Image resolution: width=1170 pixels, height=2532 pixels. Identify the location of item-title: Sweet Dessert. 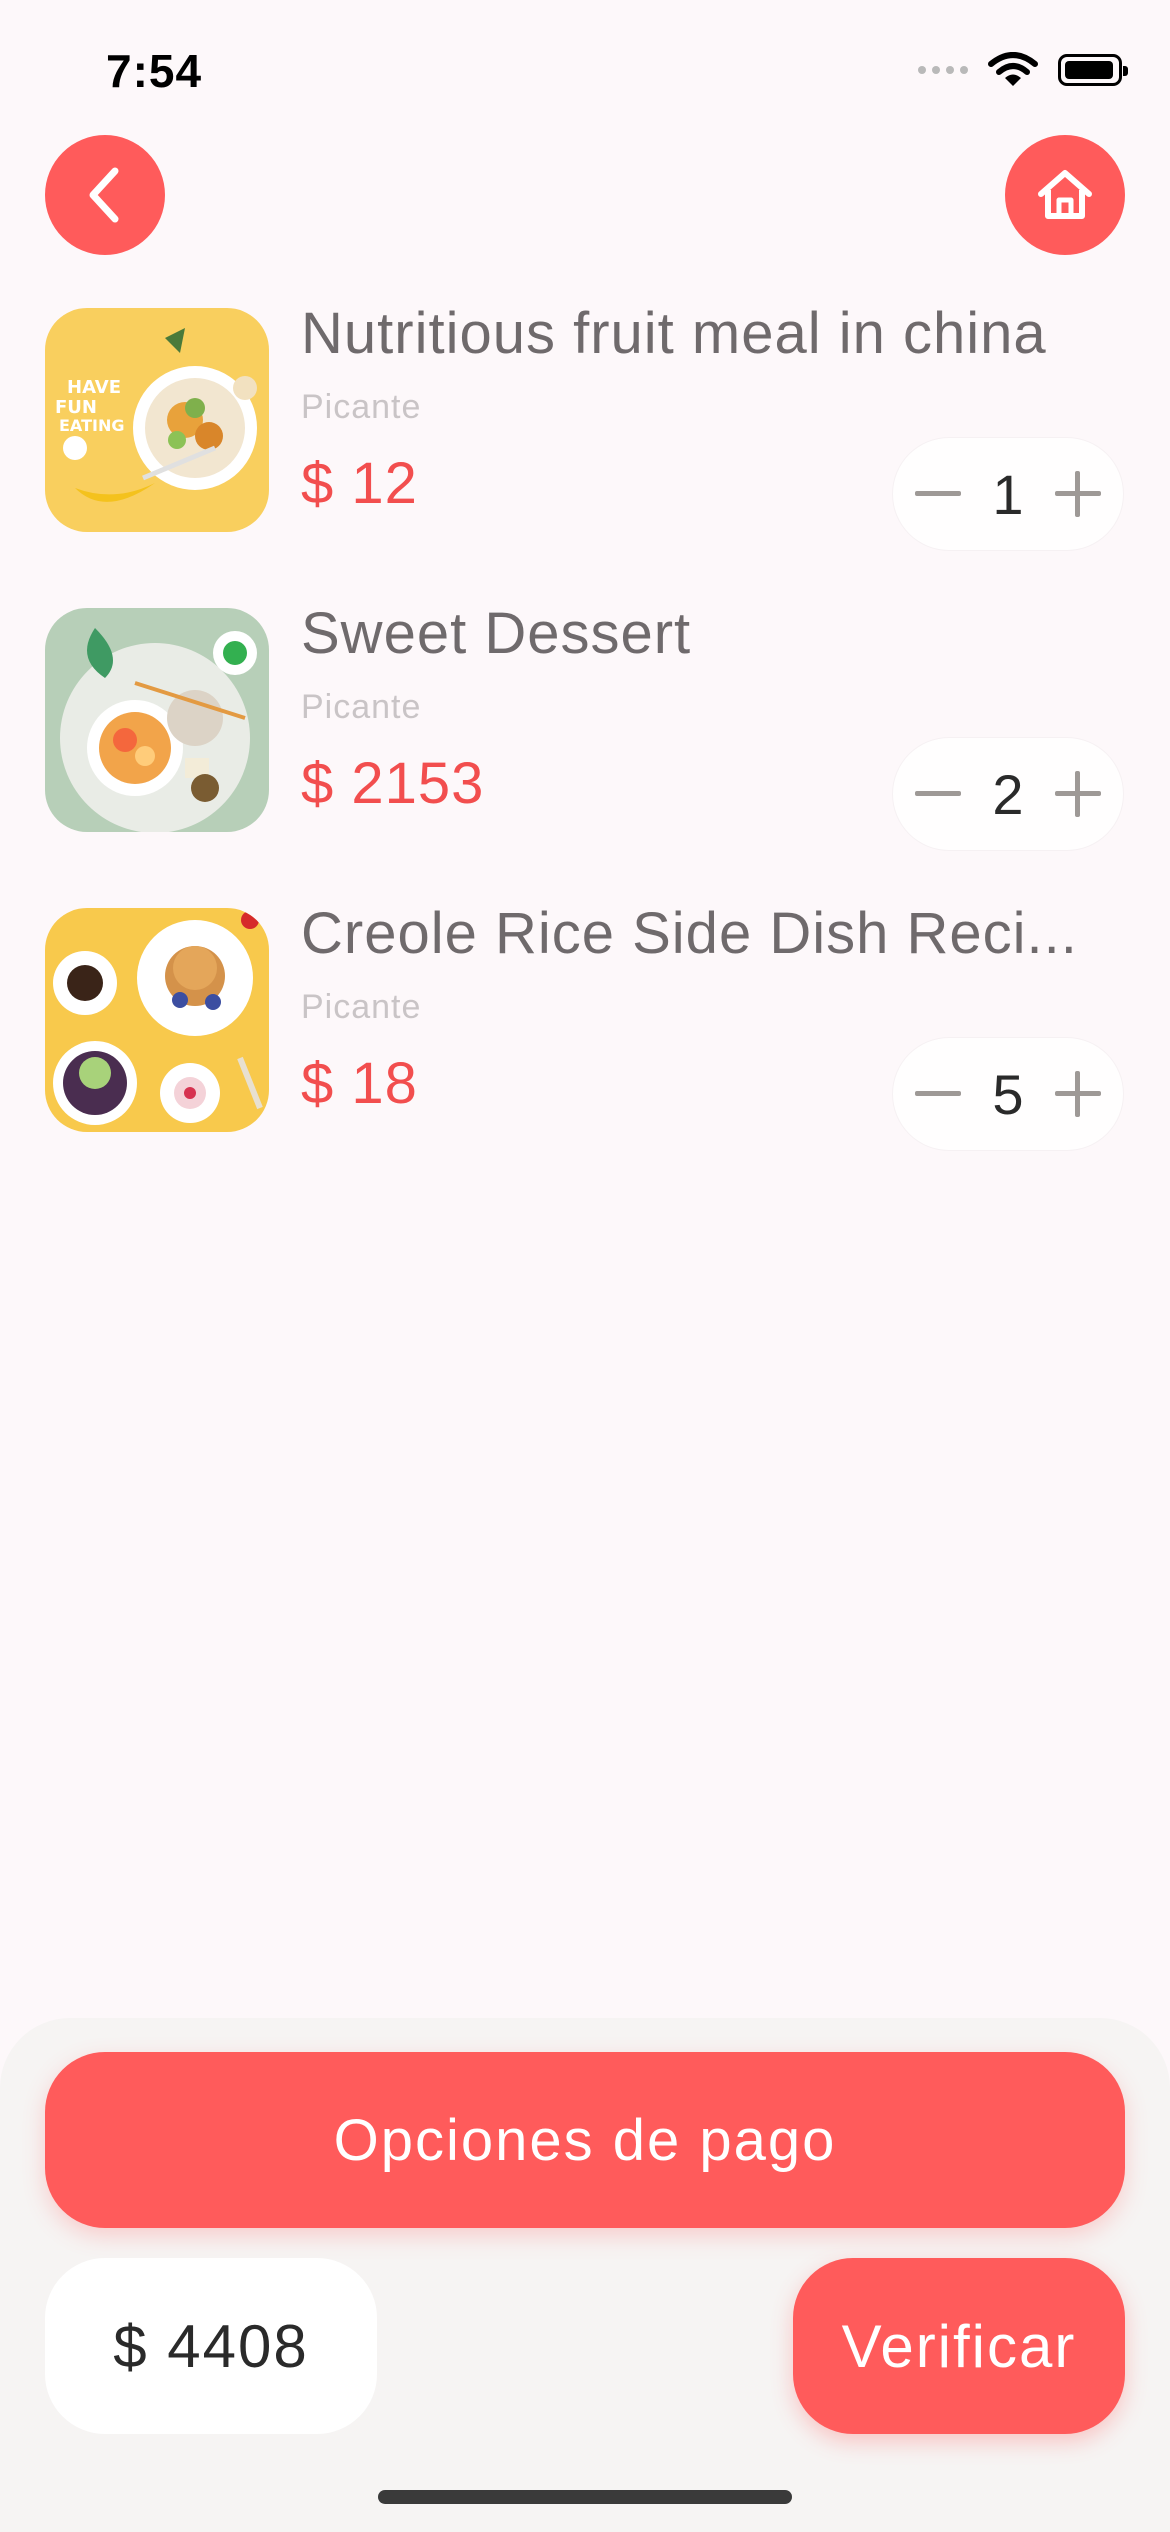
(496, 633).